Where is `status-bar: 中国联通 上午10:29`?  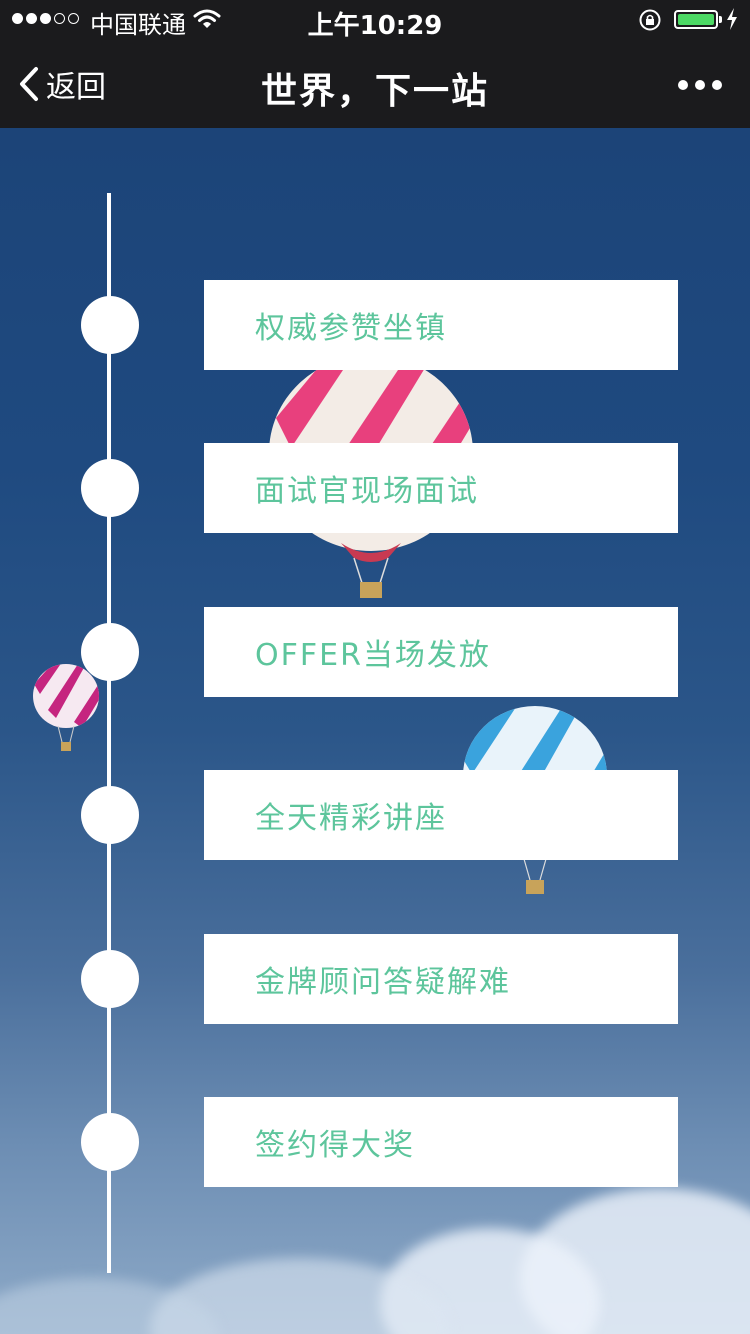 status-bar: 中国联通 上午10:29 is located at coordinates (375, 20).